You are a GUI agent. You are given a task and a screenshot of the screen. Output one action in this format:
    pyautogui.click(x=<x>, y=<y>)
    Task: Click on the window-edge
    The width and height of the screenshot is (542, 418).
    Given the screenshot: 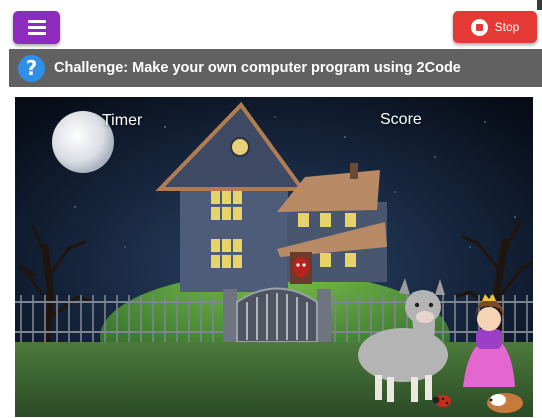 What is the action you would take?
    pyautogui.click(x=539, y=5)
    